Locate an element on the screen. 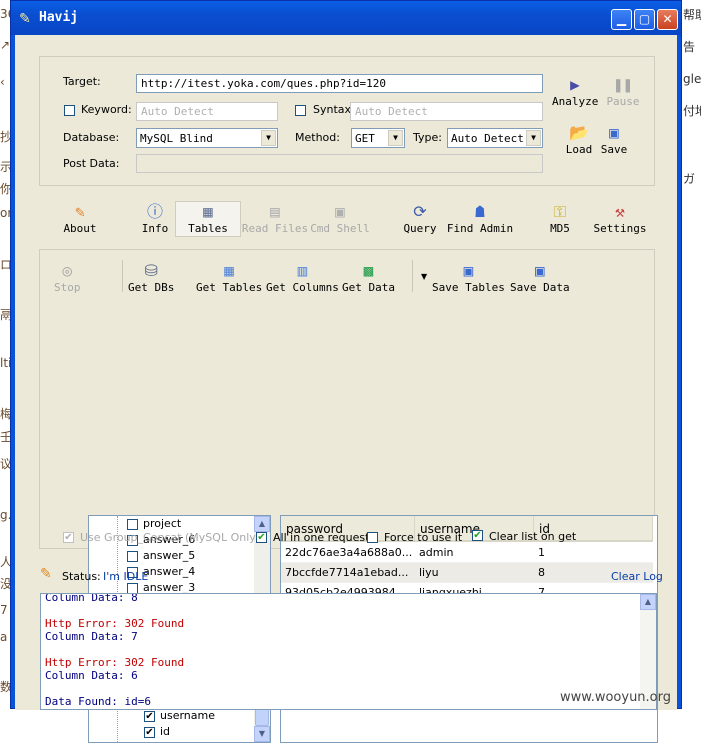 Image resolution: width=701 pixels, height=743 pixels. tree-node: ✔ username is located at coordinates (179, 717).